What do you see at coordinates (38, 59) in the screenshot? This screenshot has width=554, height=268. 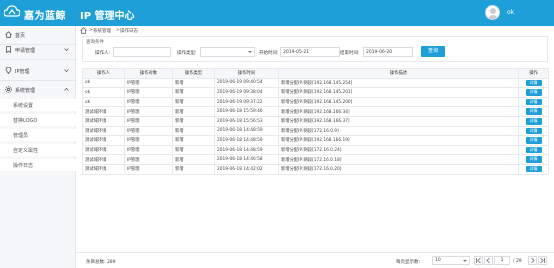 I see `divider` at bounding box center [38, 59].